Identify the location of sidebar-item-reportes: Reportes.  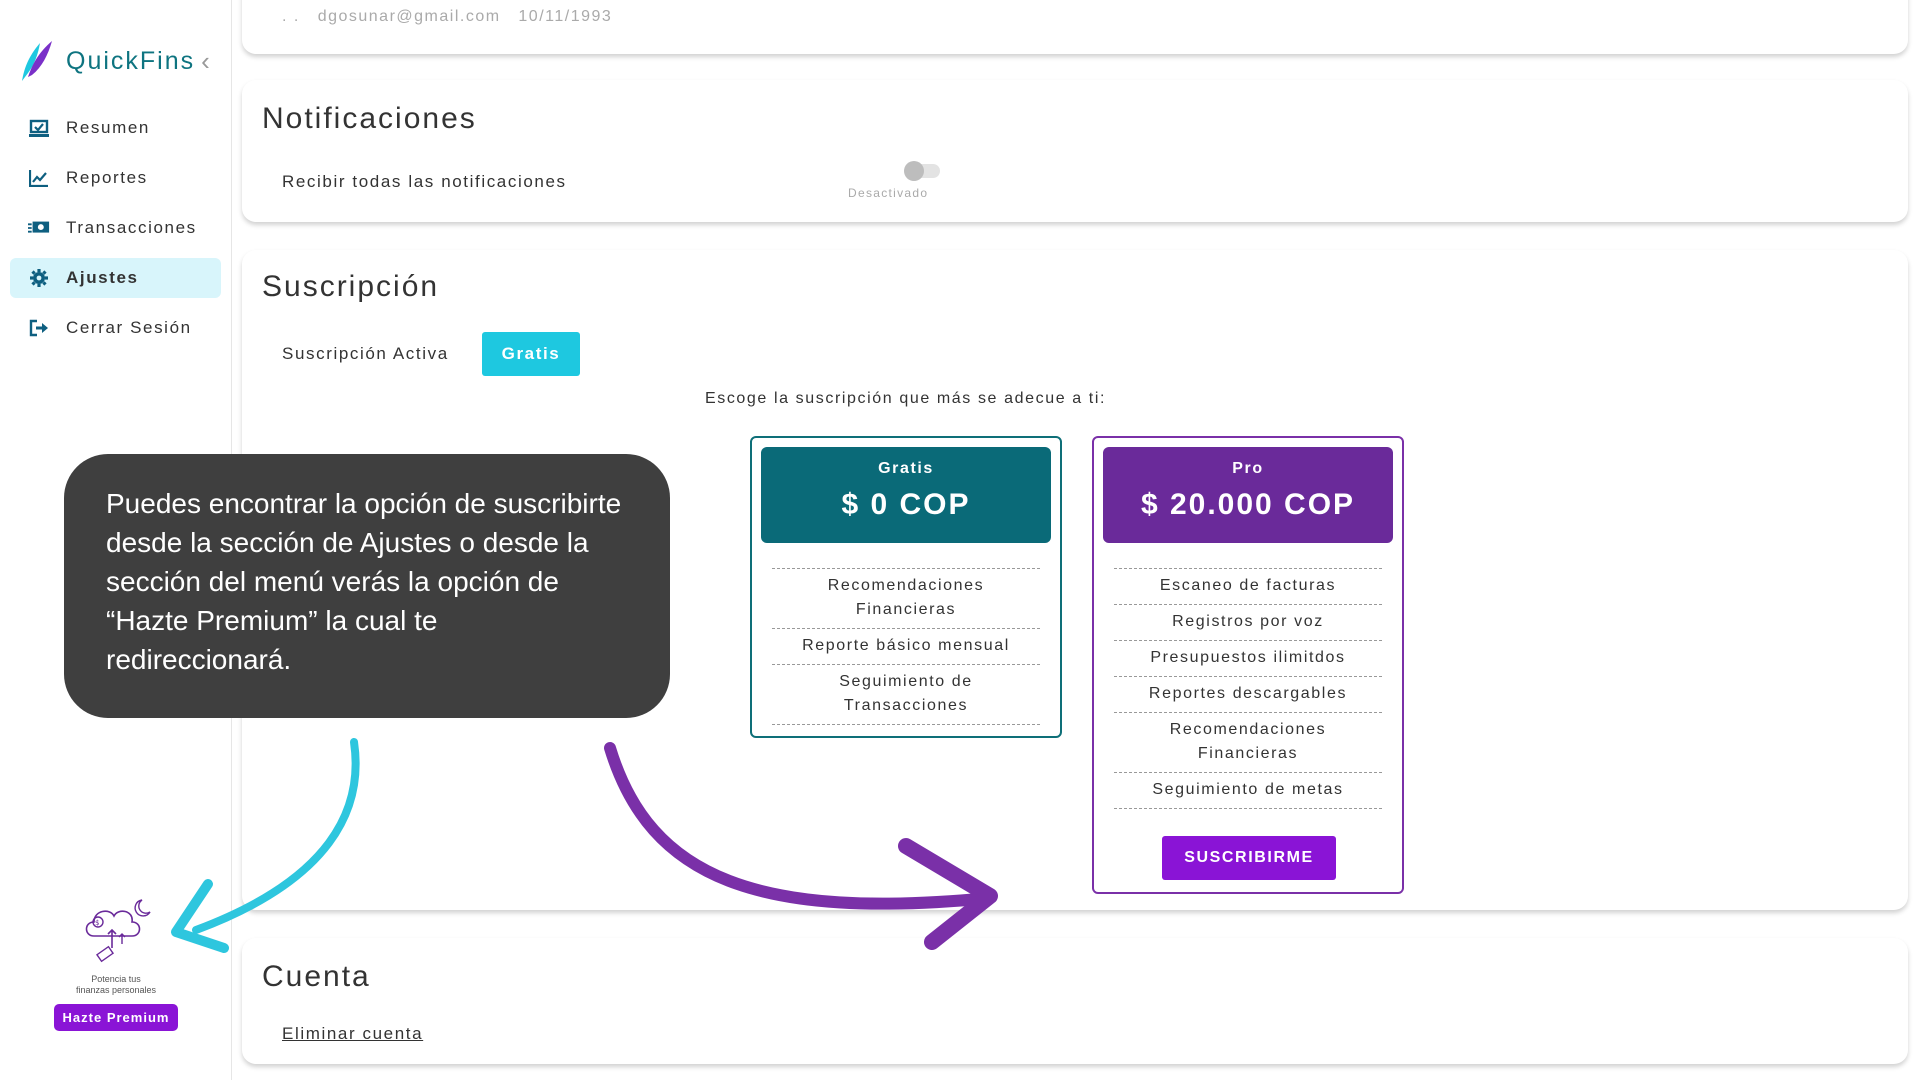
(115, 178).